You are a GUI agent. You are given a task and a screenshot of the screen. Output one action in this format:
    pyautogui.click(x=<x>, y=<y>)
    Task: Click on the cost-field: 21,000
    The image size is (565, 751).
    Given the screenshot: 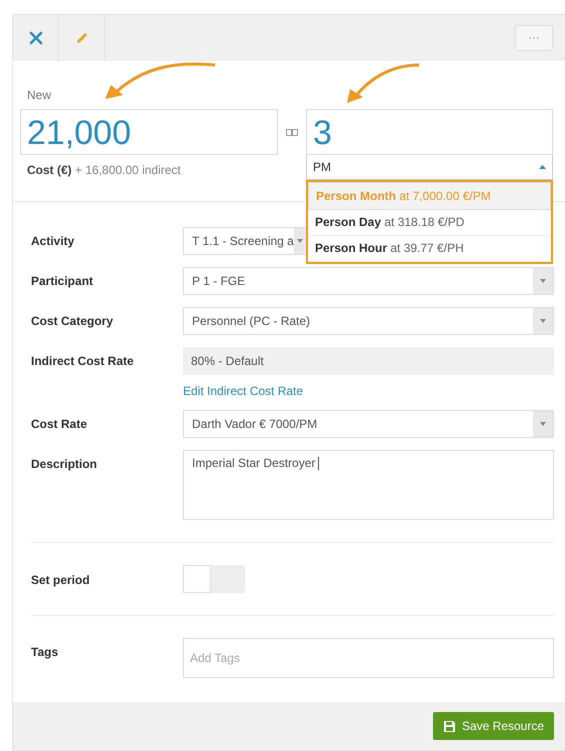 What is the action you would take?
    pyautogui.click(x=149, y=132)
    